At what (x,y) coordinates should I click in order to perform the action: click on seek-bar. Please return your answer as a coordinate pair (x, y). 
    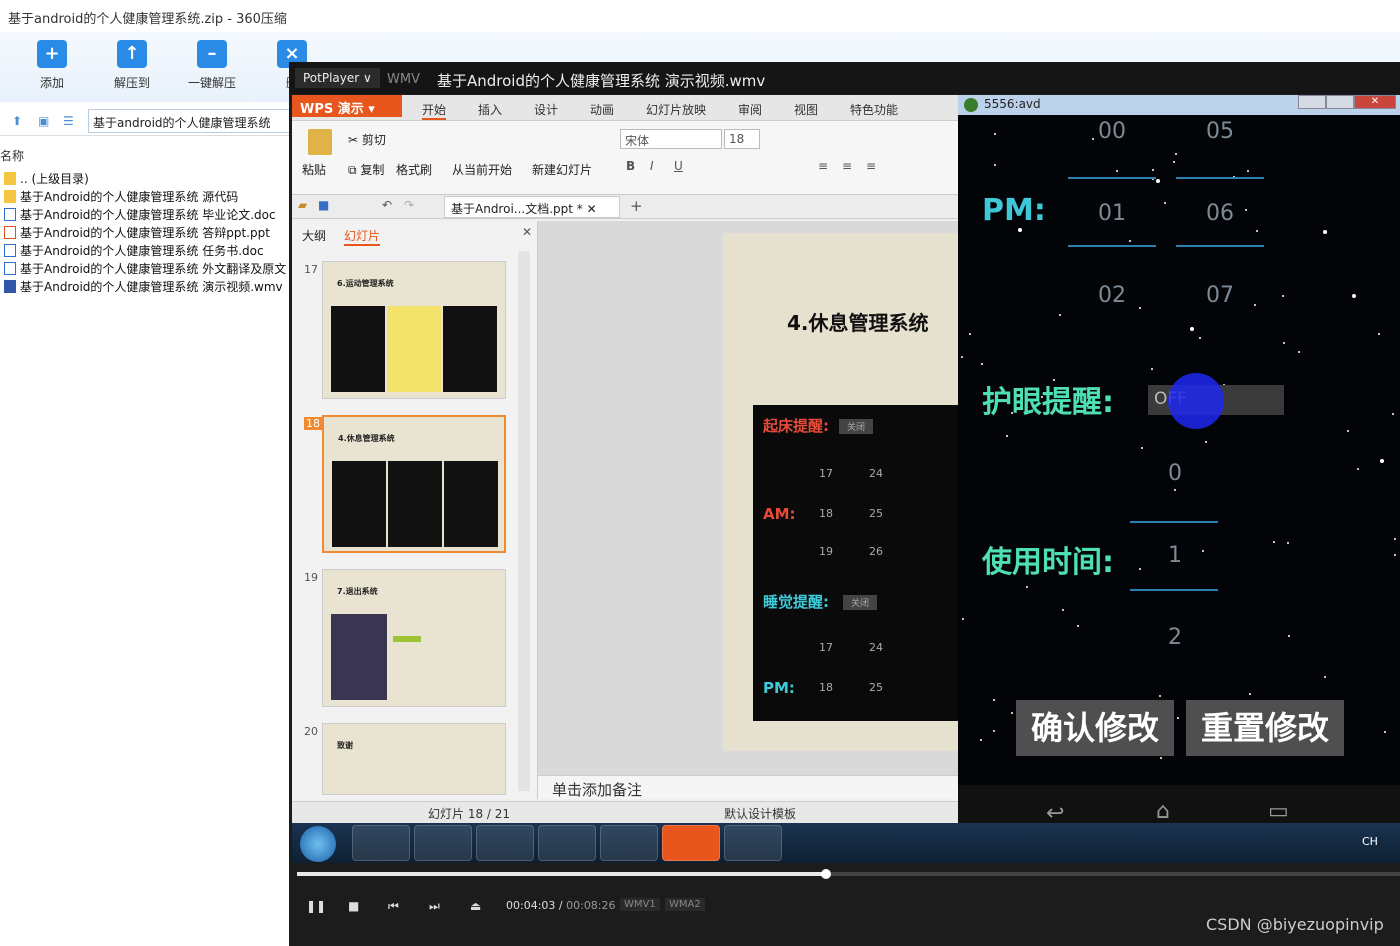
    Looking at the image, I should click on (848, 874).